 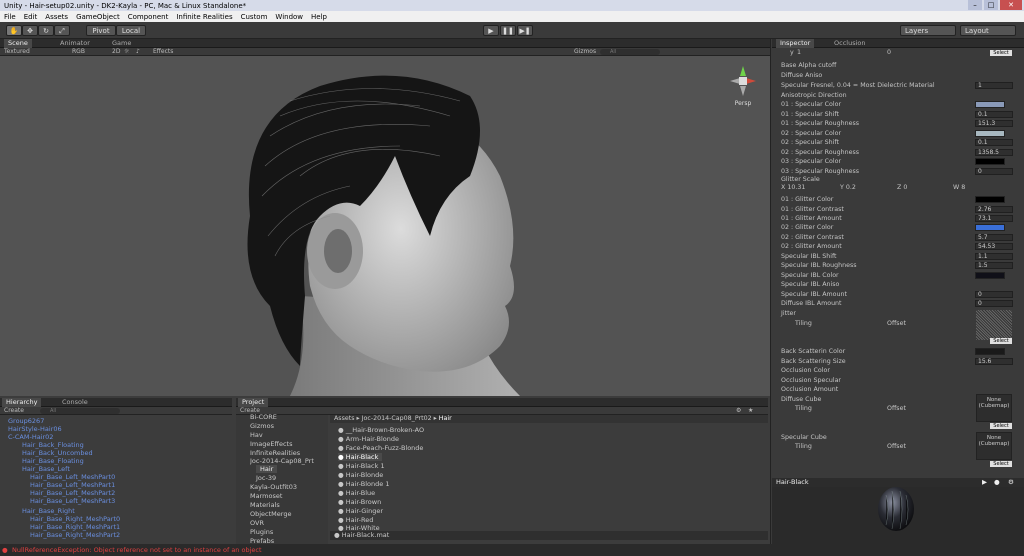 I want to click on property-value-field: 1, so click(x=994, y=85).